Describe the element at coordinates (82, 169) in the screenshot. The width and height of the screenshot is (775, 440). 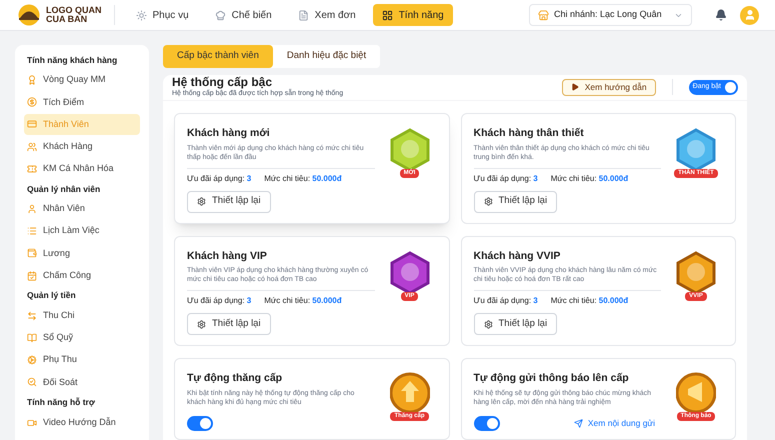
I see `sidebar-item: KM Cá Nhân Hóa` at that location.